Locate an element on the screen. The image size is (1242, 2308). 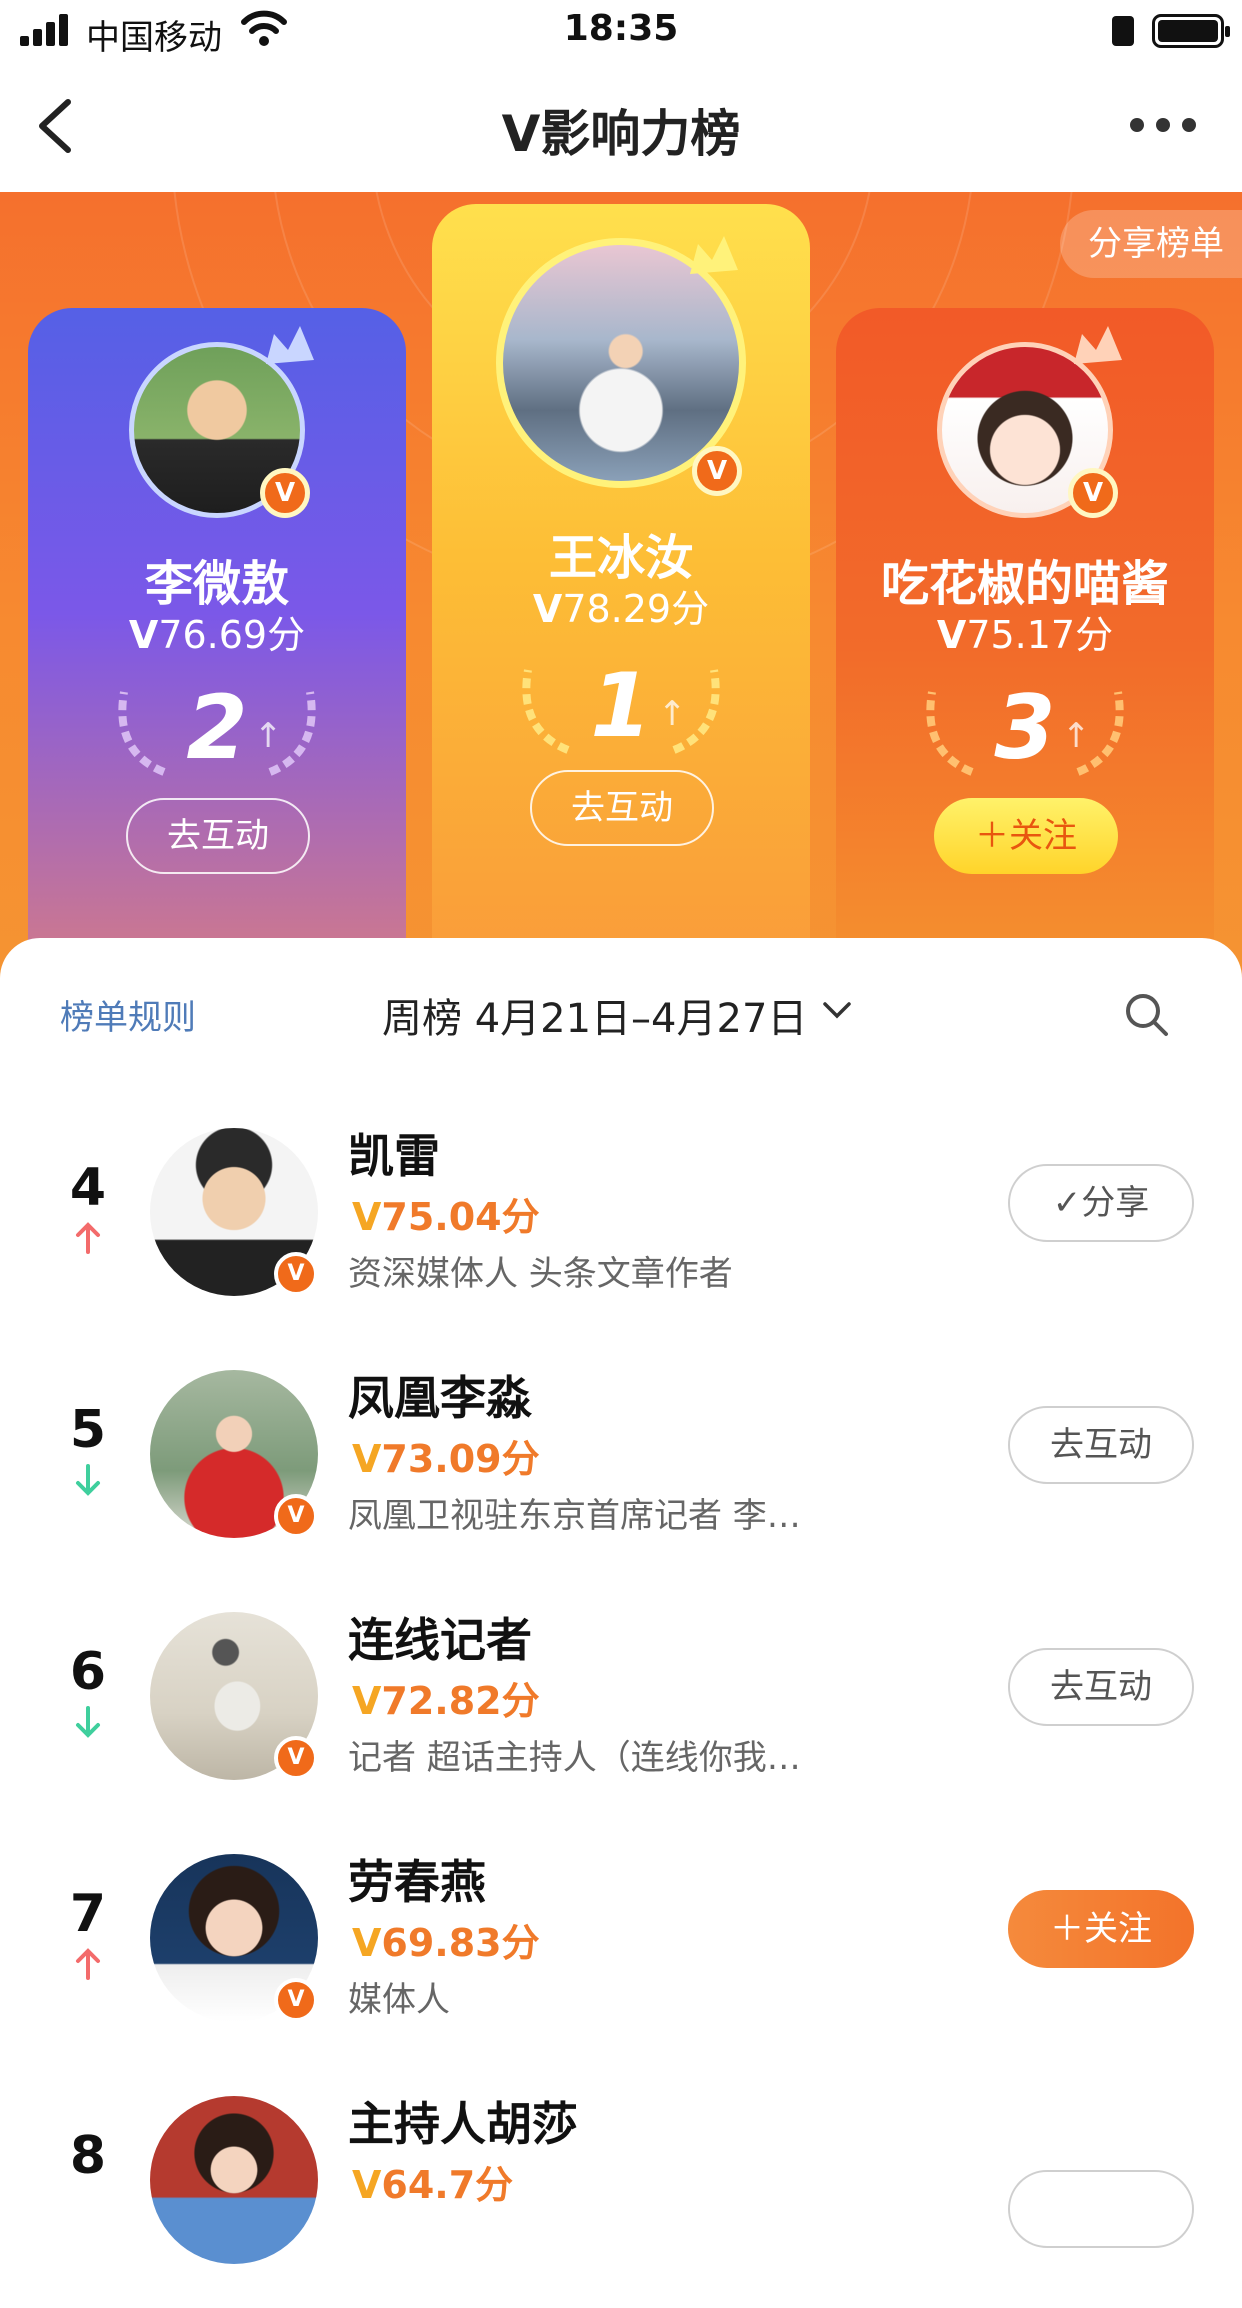
more-dots-icon is located at coordinates (1165, 128).